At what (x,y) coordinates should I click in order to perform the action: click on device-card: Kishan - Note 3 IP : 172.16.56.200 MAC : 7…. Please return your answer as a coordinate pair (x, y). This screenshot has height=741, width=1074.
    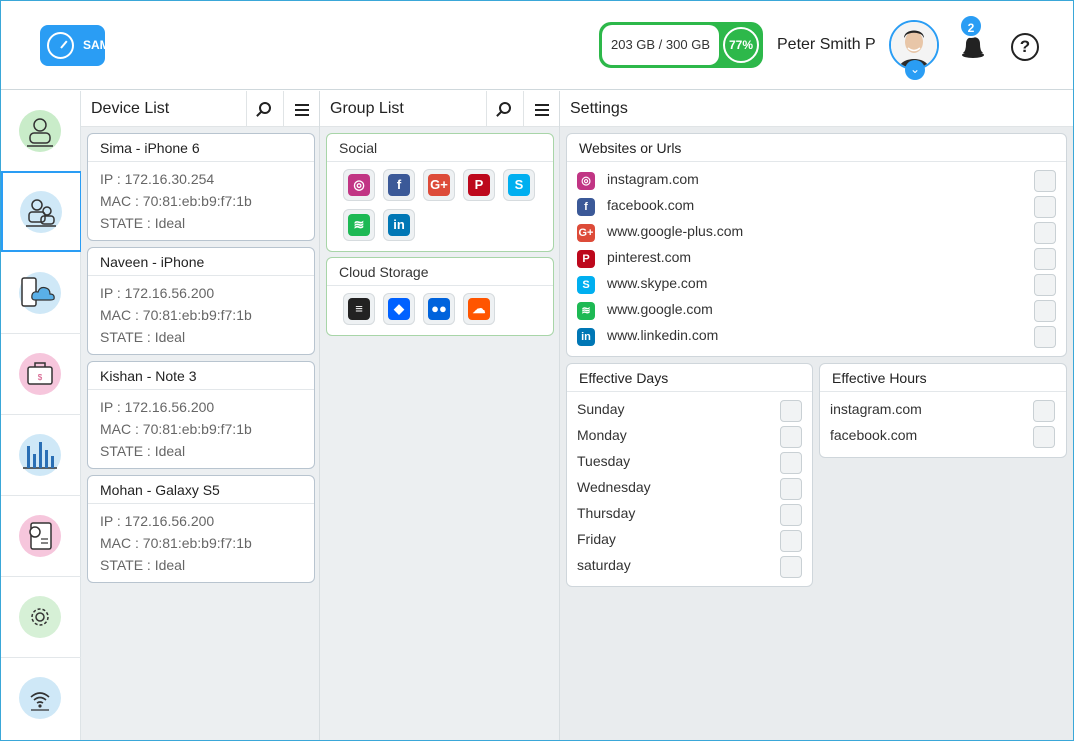
    Looking at the image, I should click on (201, 415).